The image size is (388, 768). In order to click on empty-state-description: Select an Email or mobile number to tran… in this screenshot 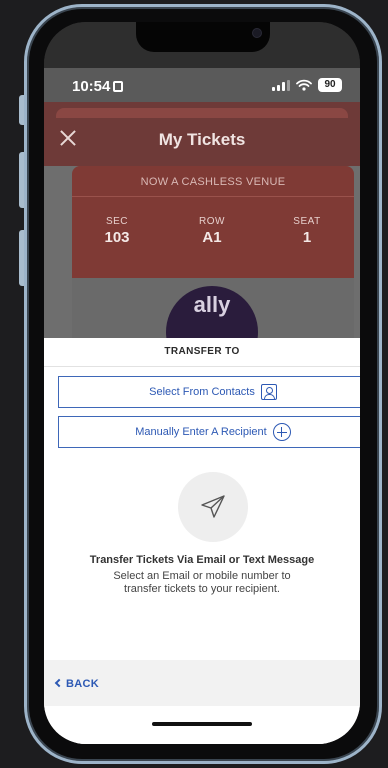, I will do `click(202, 582)`.